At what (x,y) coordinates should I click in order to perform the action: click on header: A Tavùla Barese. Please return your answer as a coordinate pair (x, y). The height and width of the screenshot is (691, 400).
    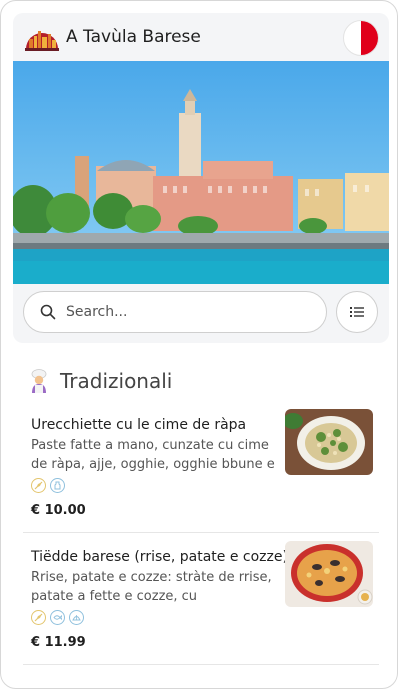
    Looking at the image, I should click on (201, 37).